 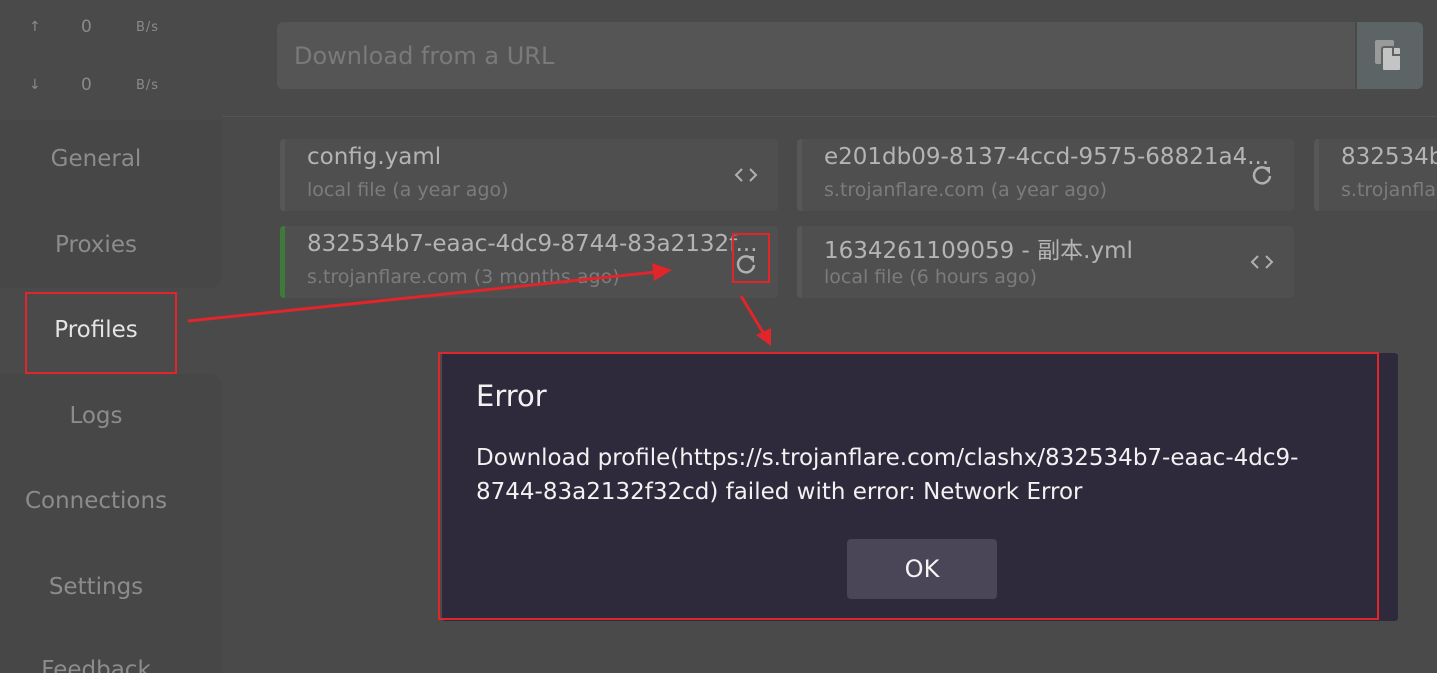 What do you see at coordinates (148, 85) in the screenshot?
I see `download-unit: B/s` at bounding box center [148, 85].